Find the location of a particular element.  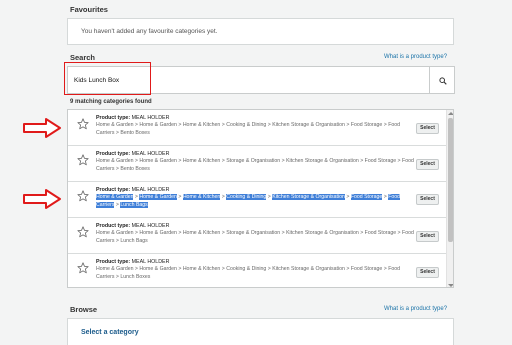

scroll-down-arrow is located at coordinates (450, 285).